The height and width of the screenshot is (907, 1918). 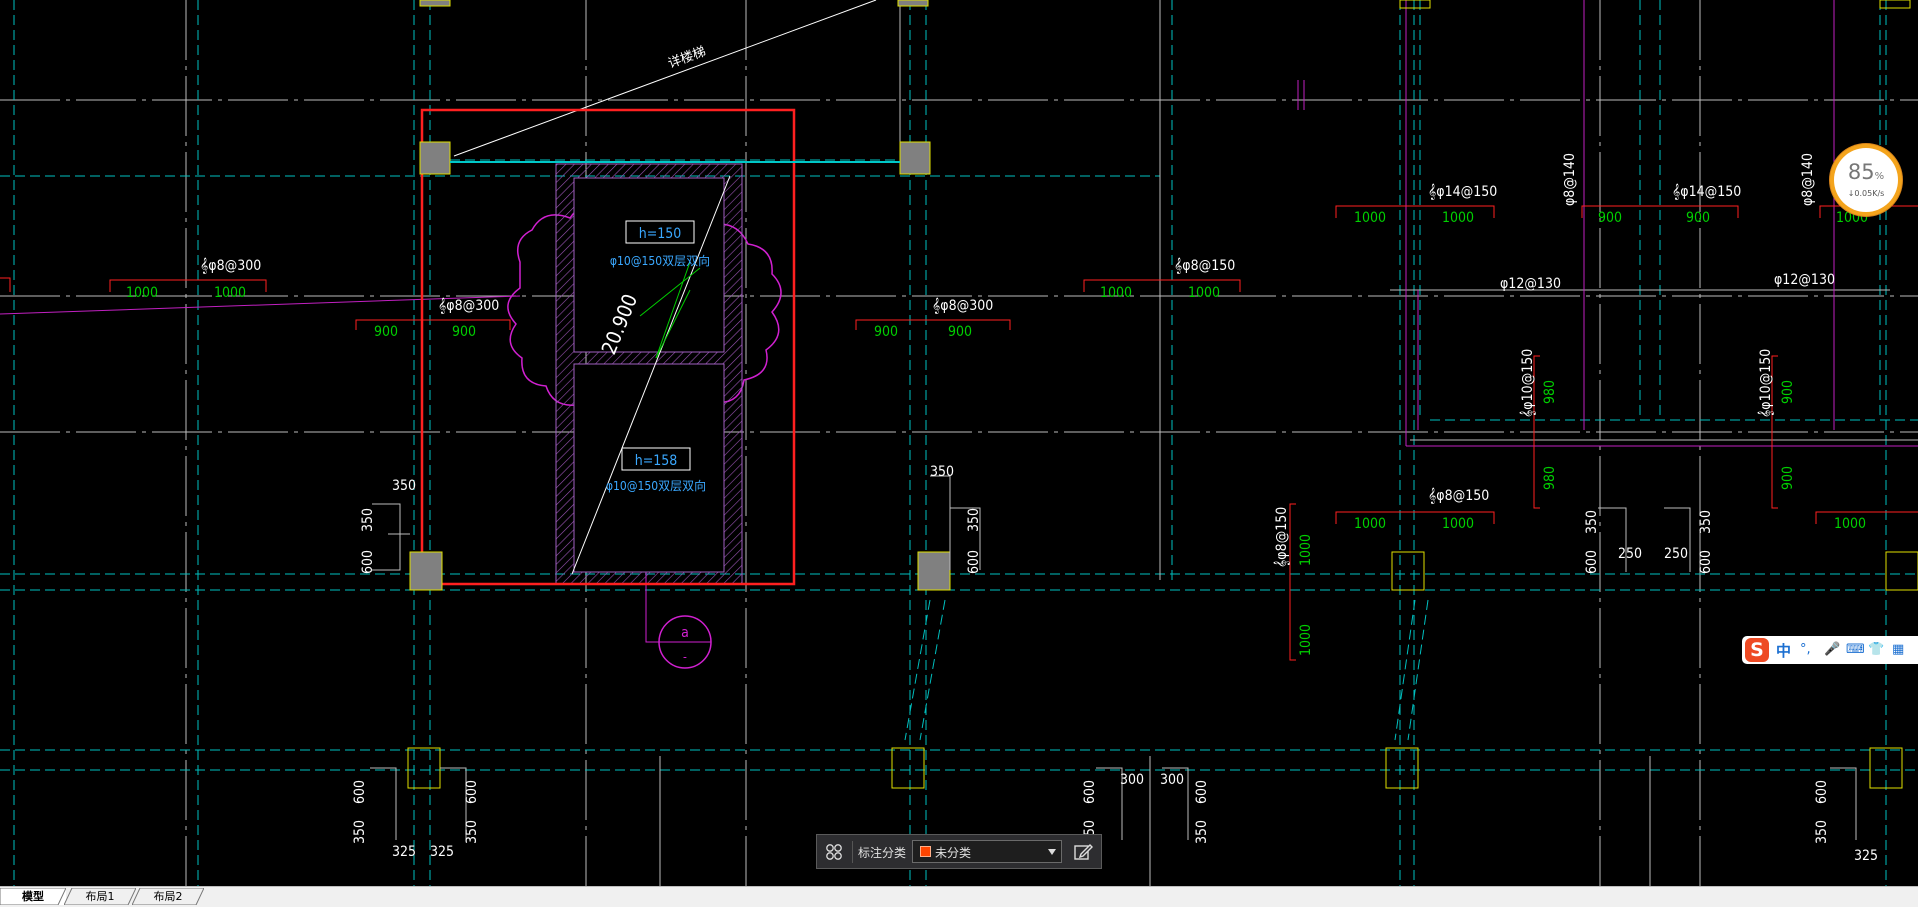 I want to click on category-color-swatch, so click(x=925, y=851).